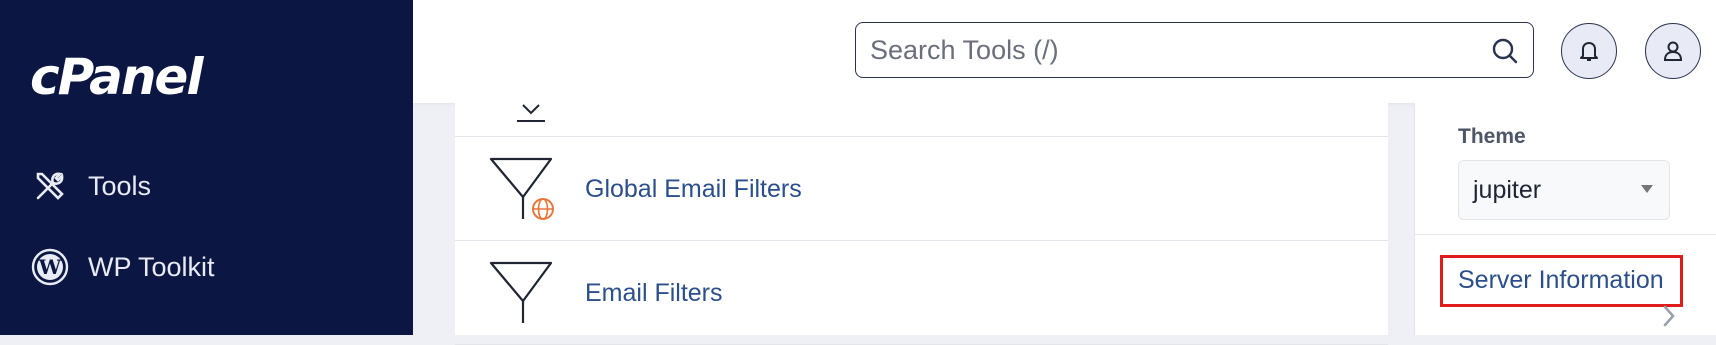 This screenshot has height=345, width=1716. I want to click on chevron-down-icon, so click(1647, 189).